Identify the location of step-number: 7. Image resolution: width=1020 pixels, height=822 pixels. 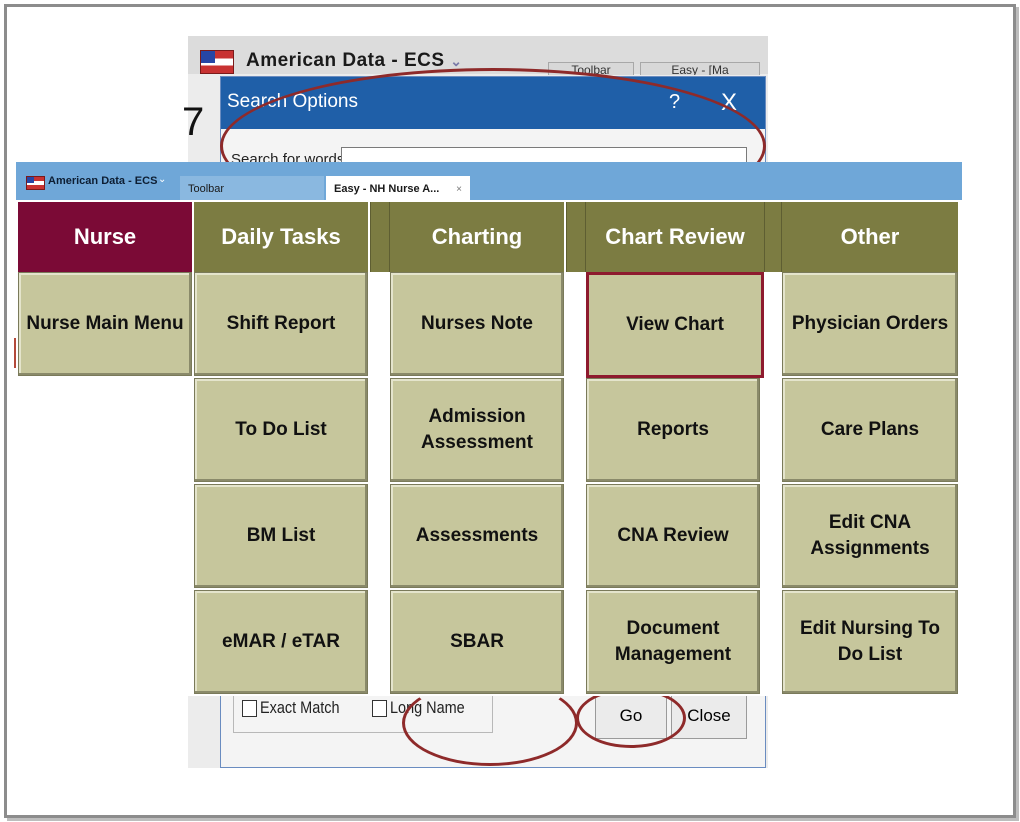
(193, 122).